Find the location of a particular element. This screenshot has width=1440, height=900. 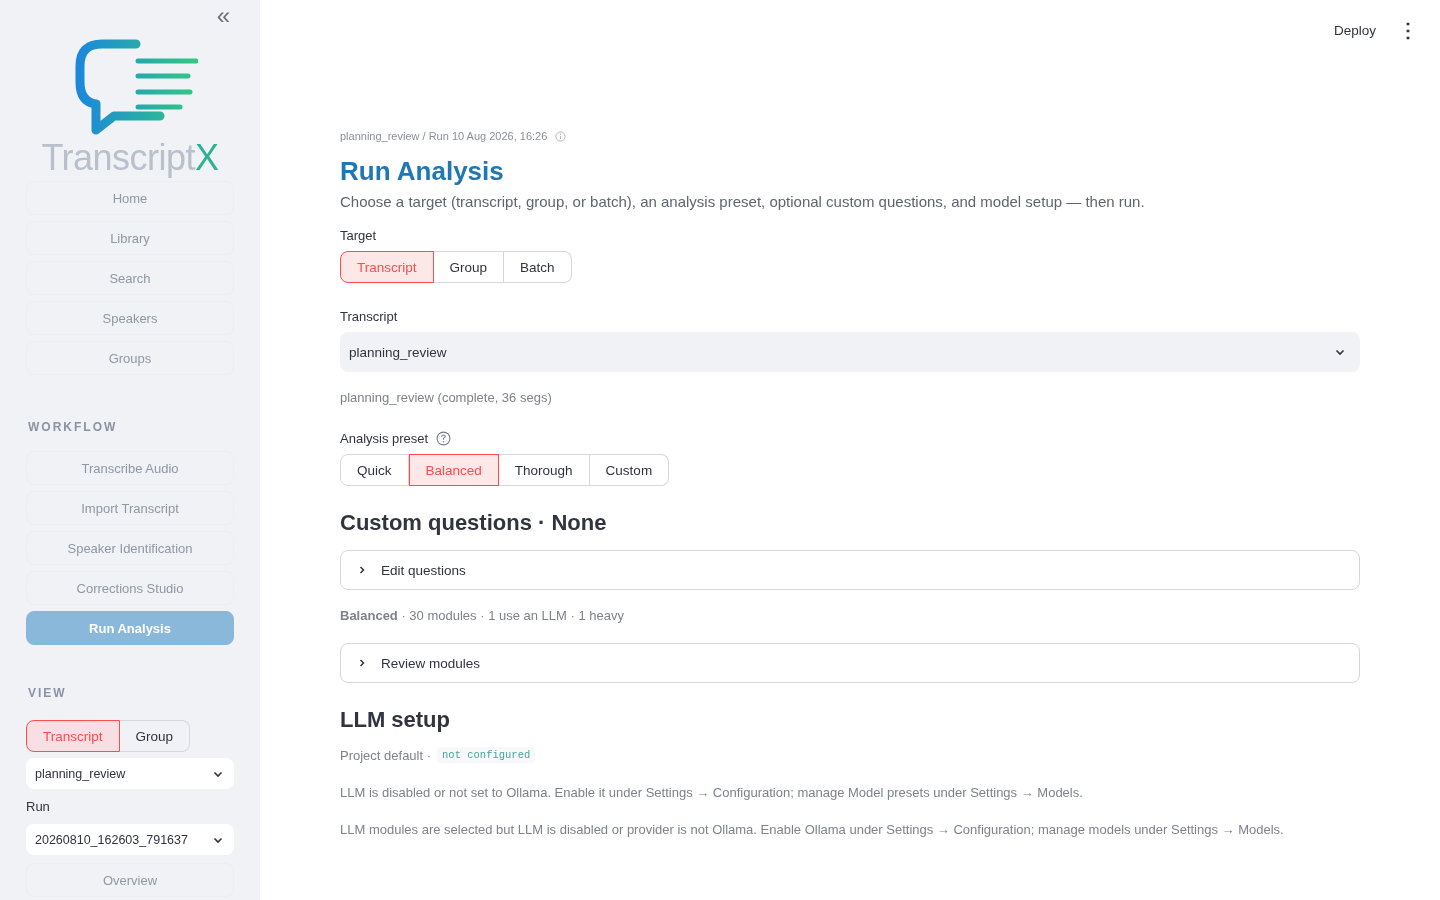

review-modules-expander: Review modules is located at coordinates (850, 663).